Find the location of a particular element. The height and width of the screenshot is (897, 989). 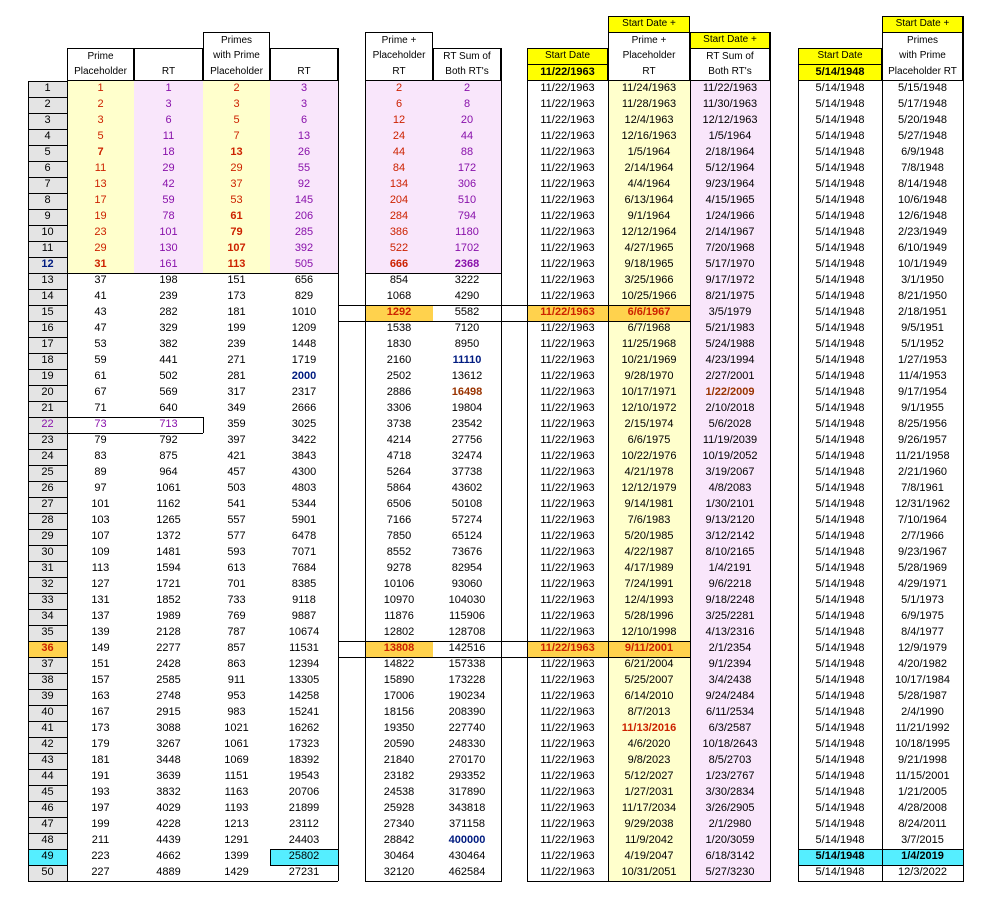

cell-r36-c11: 5/14/1948 is located at coordinates (840, 648).